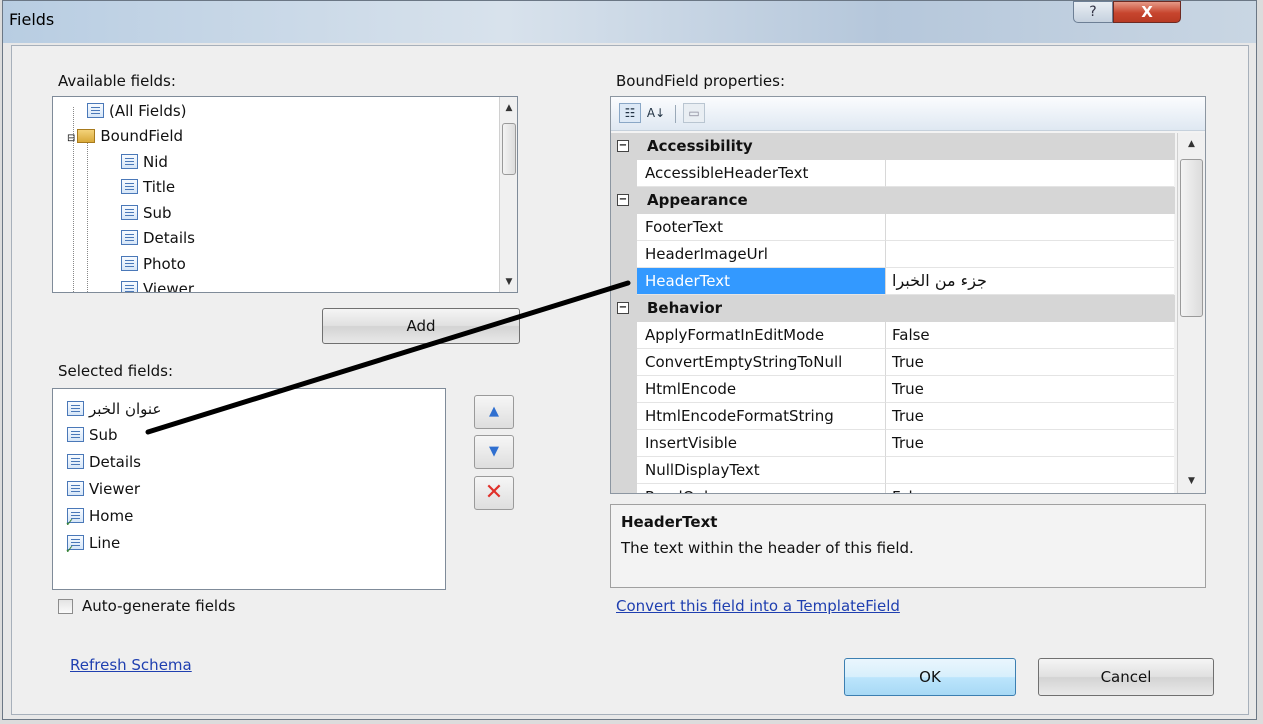 The width and height of the screenshot is (1263, 724). What do you see at coordinates (700, 146) in the screenshot?
I see `category-label: Accessibility` at bounding box center [700, 146].